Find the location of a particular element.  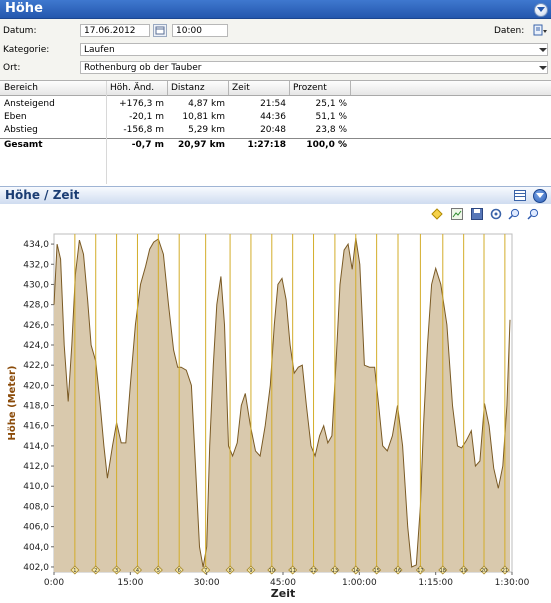

column-header: Höh. Änd. is located at coordinates (132, 88).